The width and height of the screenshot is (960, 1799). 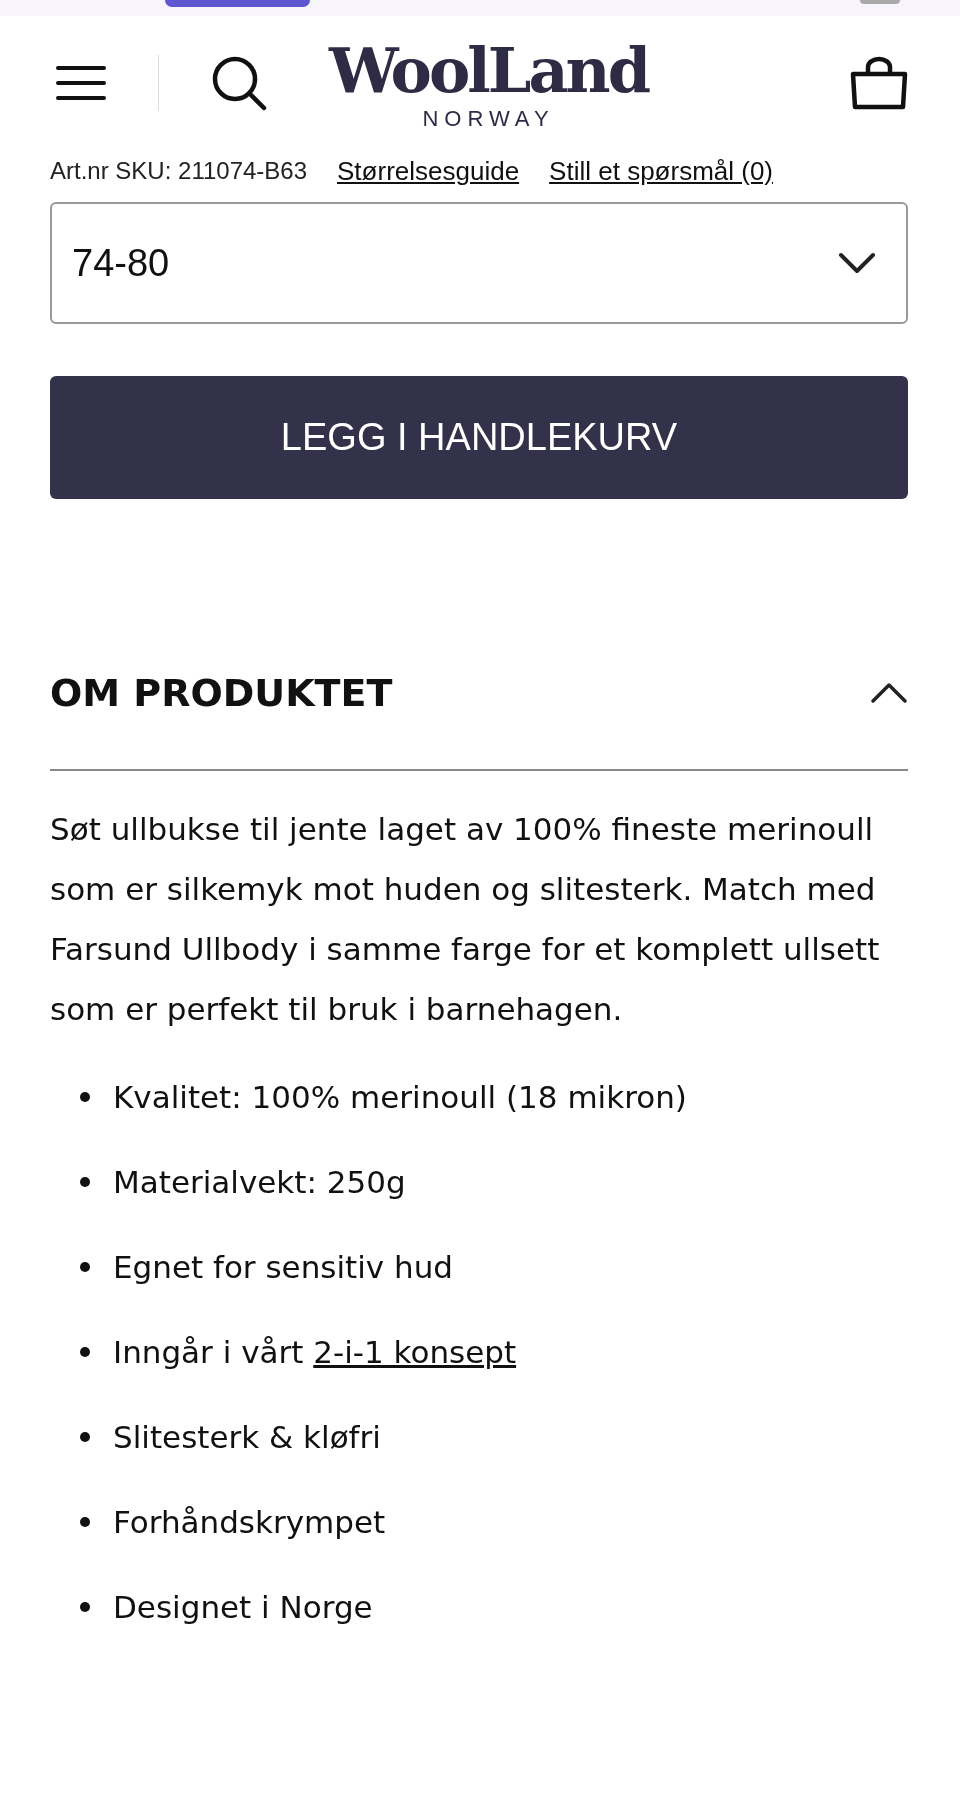 What do you see at coordinates (488, 71) in the screenshot?
I see `logo: WoolLand` at bounding box center [488, 71].